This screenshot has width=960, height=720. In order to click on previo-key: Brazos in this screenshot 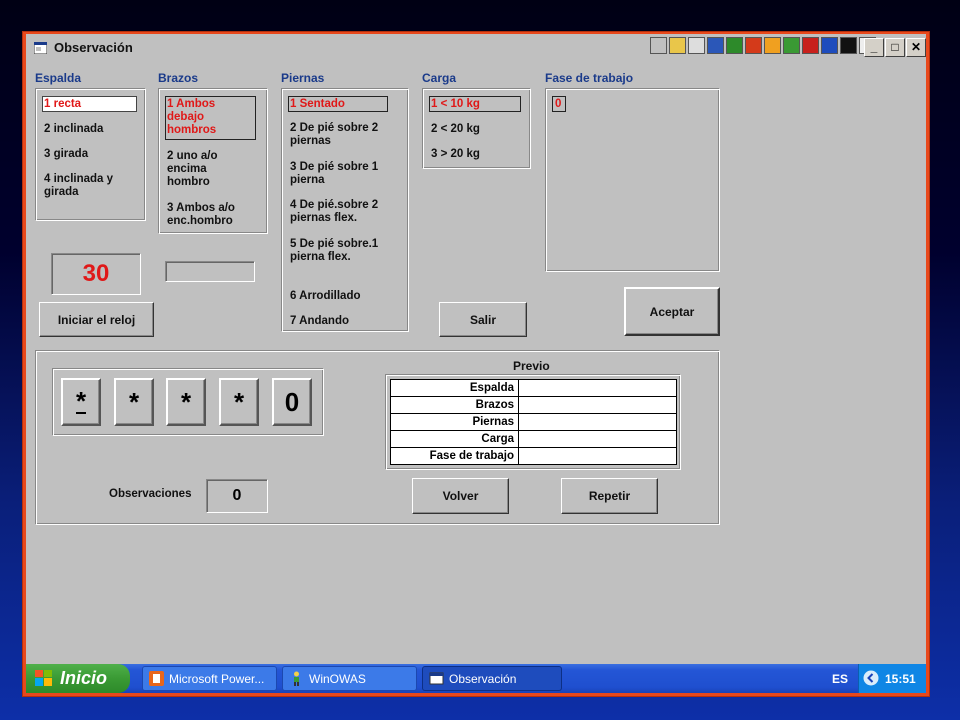, I will do `click(454, 405)`.